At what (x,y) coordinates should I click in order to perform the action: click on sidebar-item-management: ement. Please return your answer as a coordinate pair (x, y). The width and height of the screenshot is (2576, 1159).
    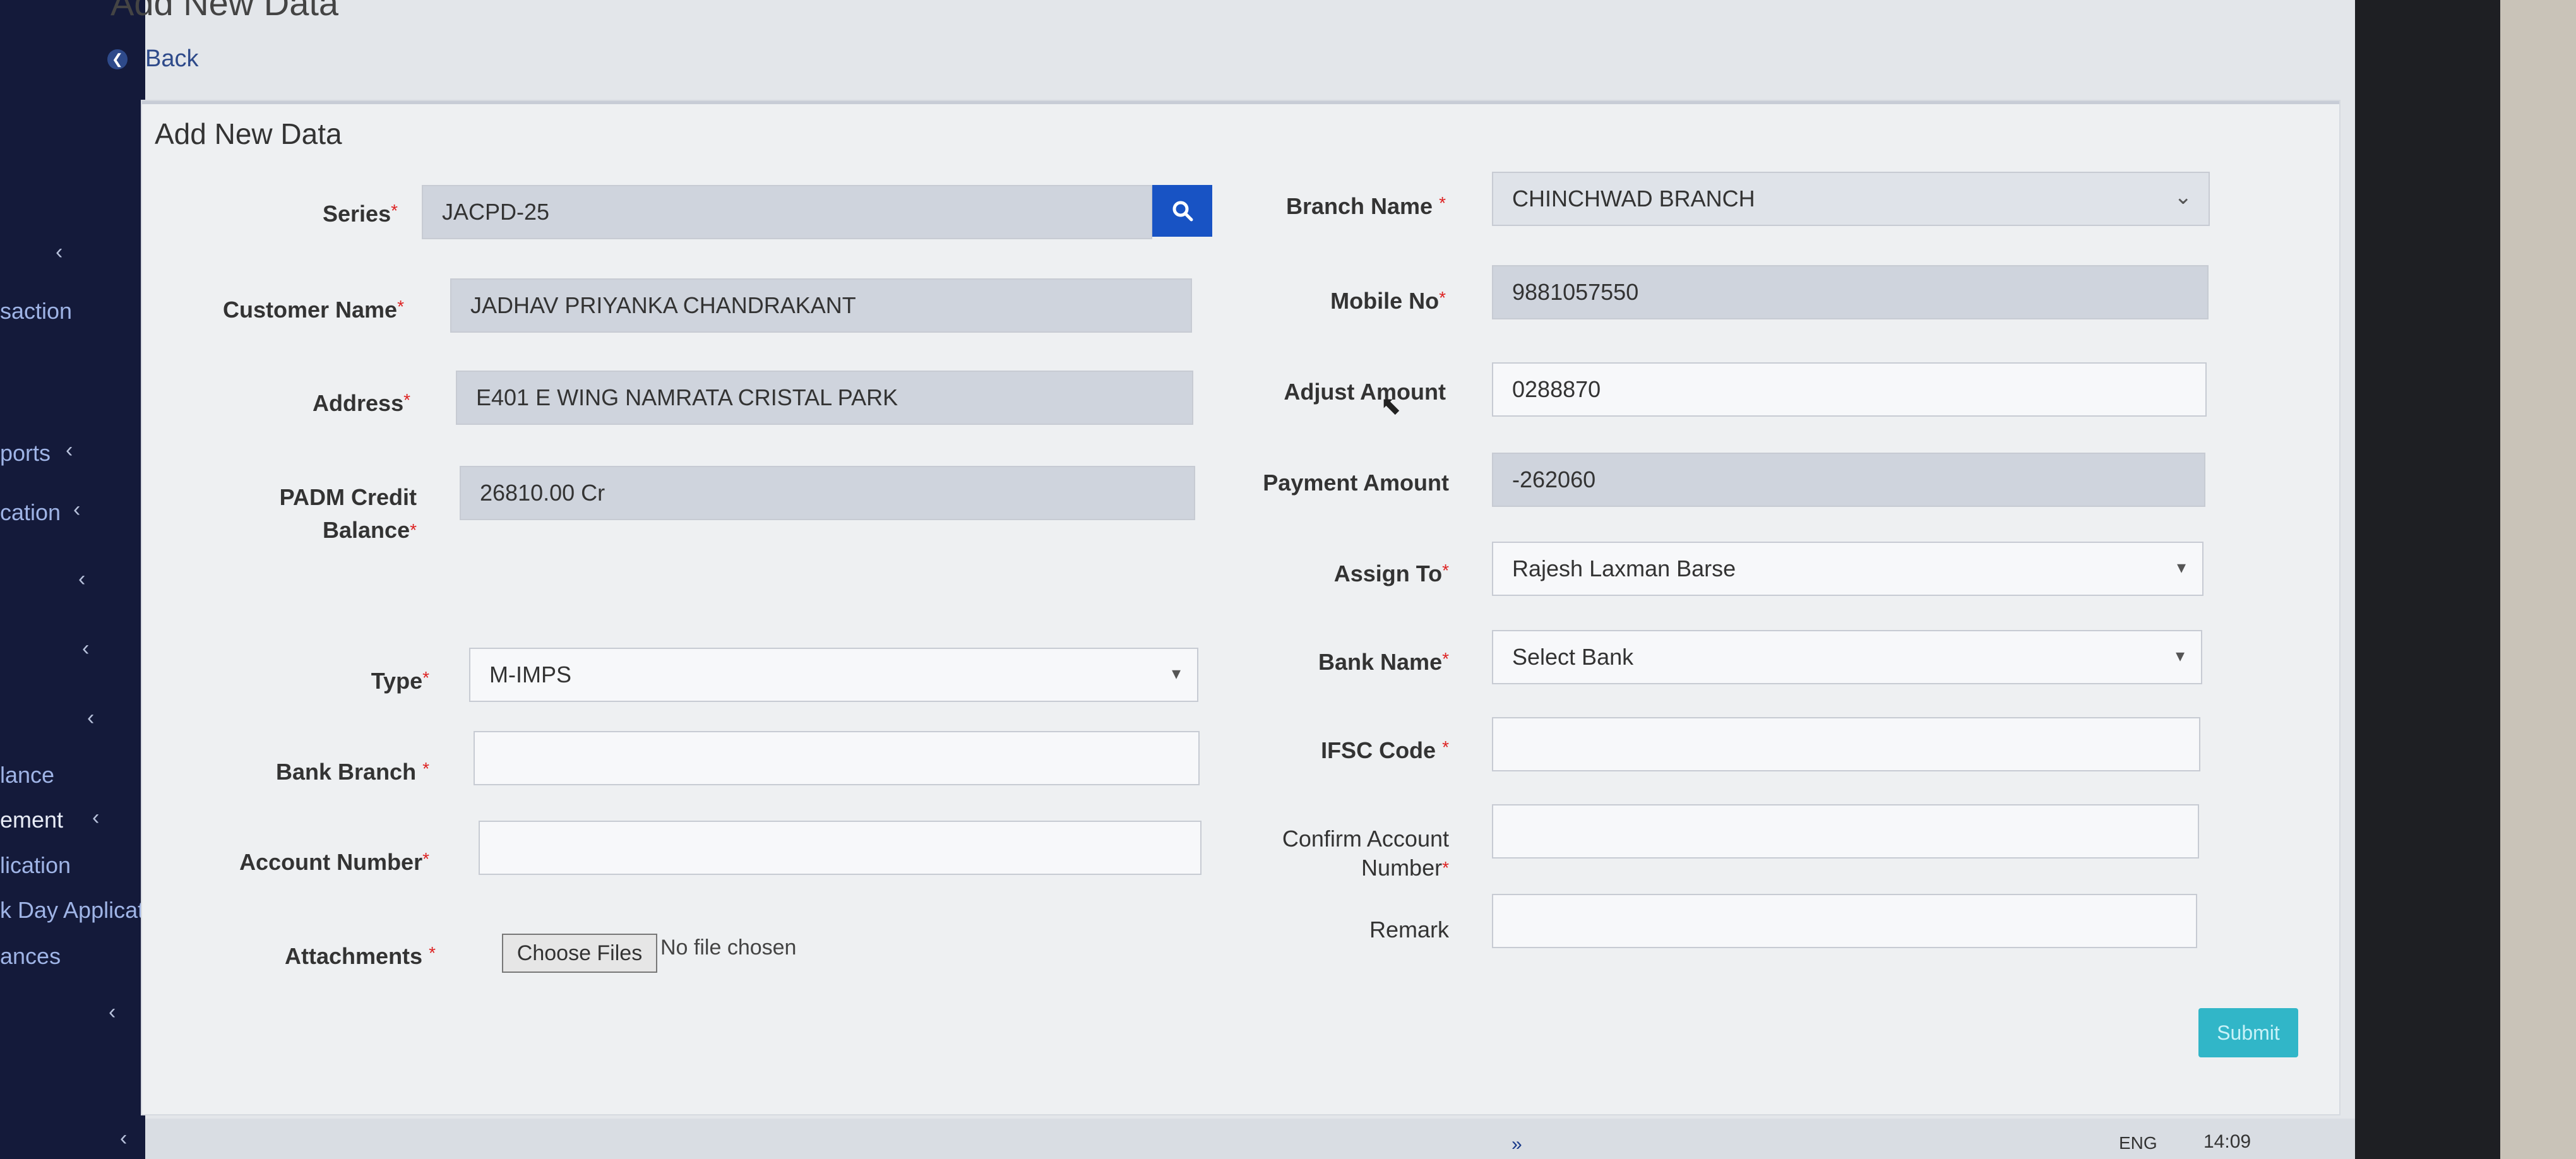
    Looking at the image, I should click on (31, 820).